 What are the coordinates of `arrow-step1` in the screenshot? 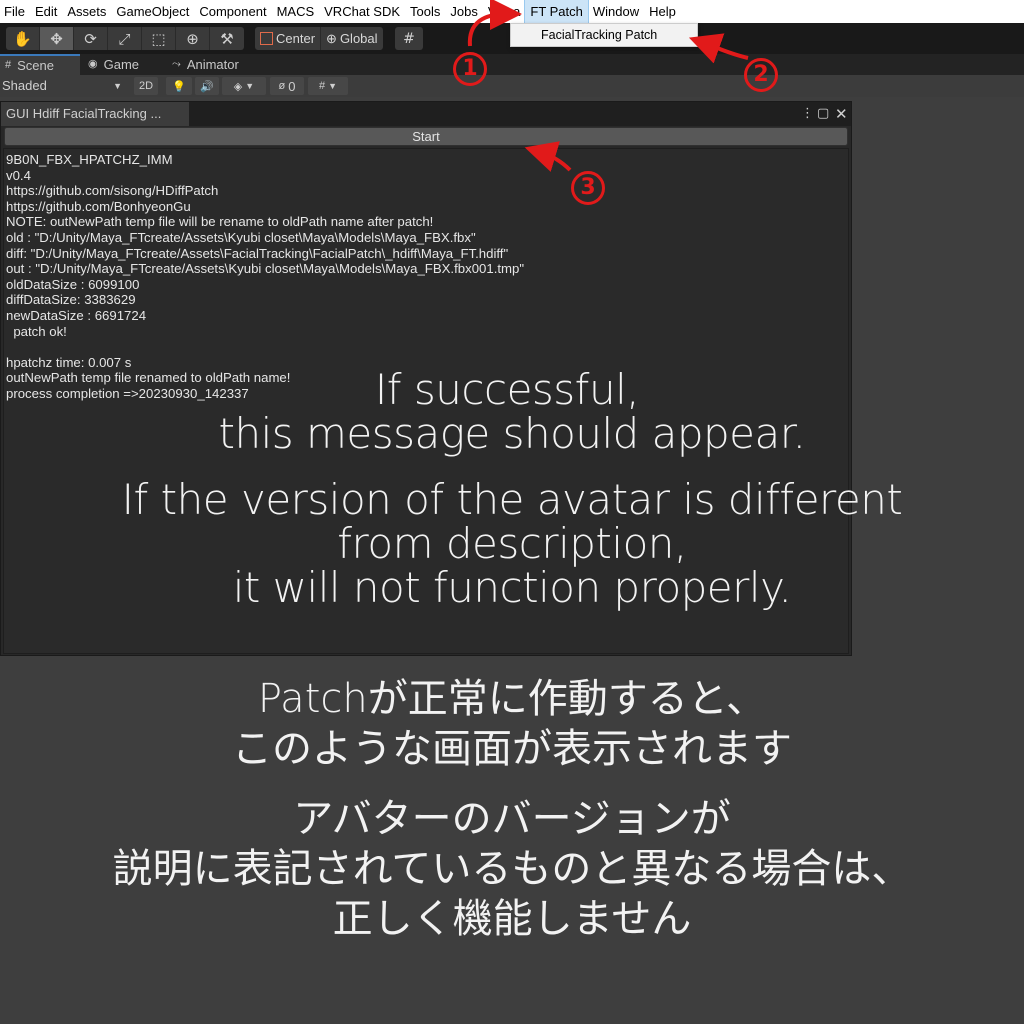 It's located at (494, 23).